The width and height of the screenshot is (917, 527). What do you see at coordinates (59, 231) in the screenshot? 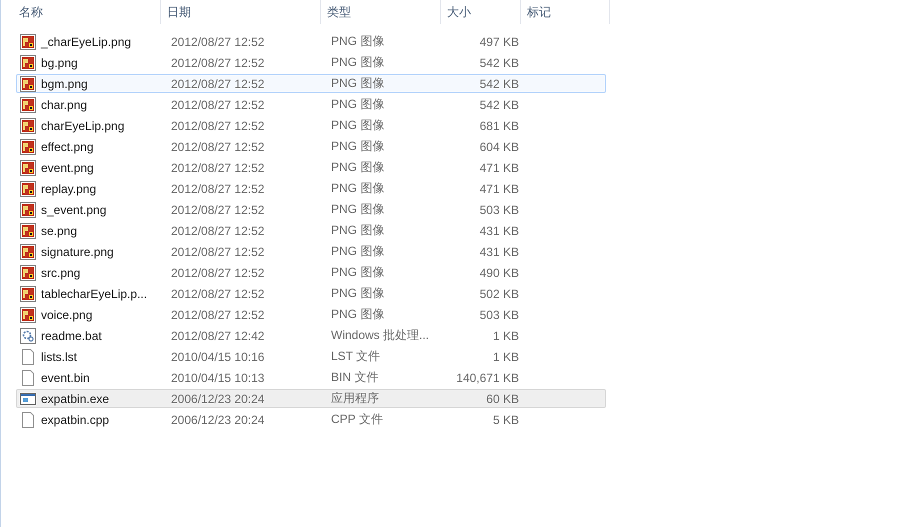
I see `file-name: se.png` at bounding box center [59, 231].